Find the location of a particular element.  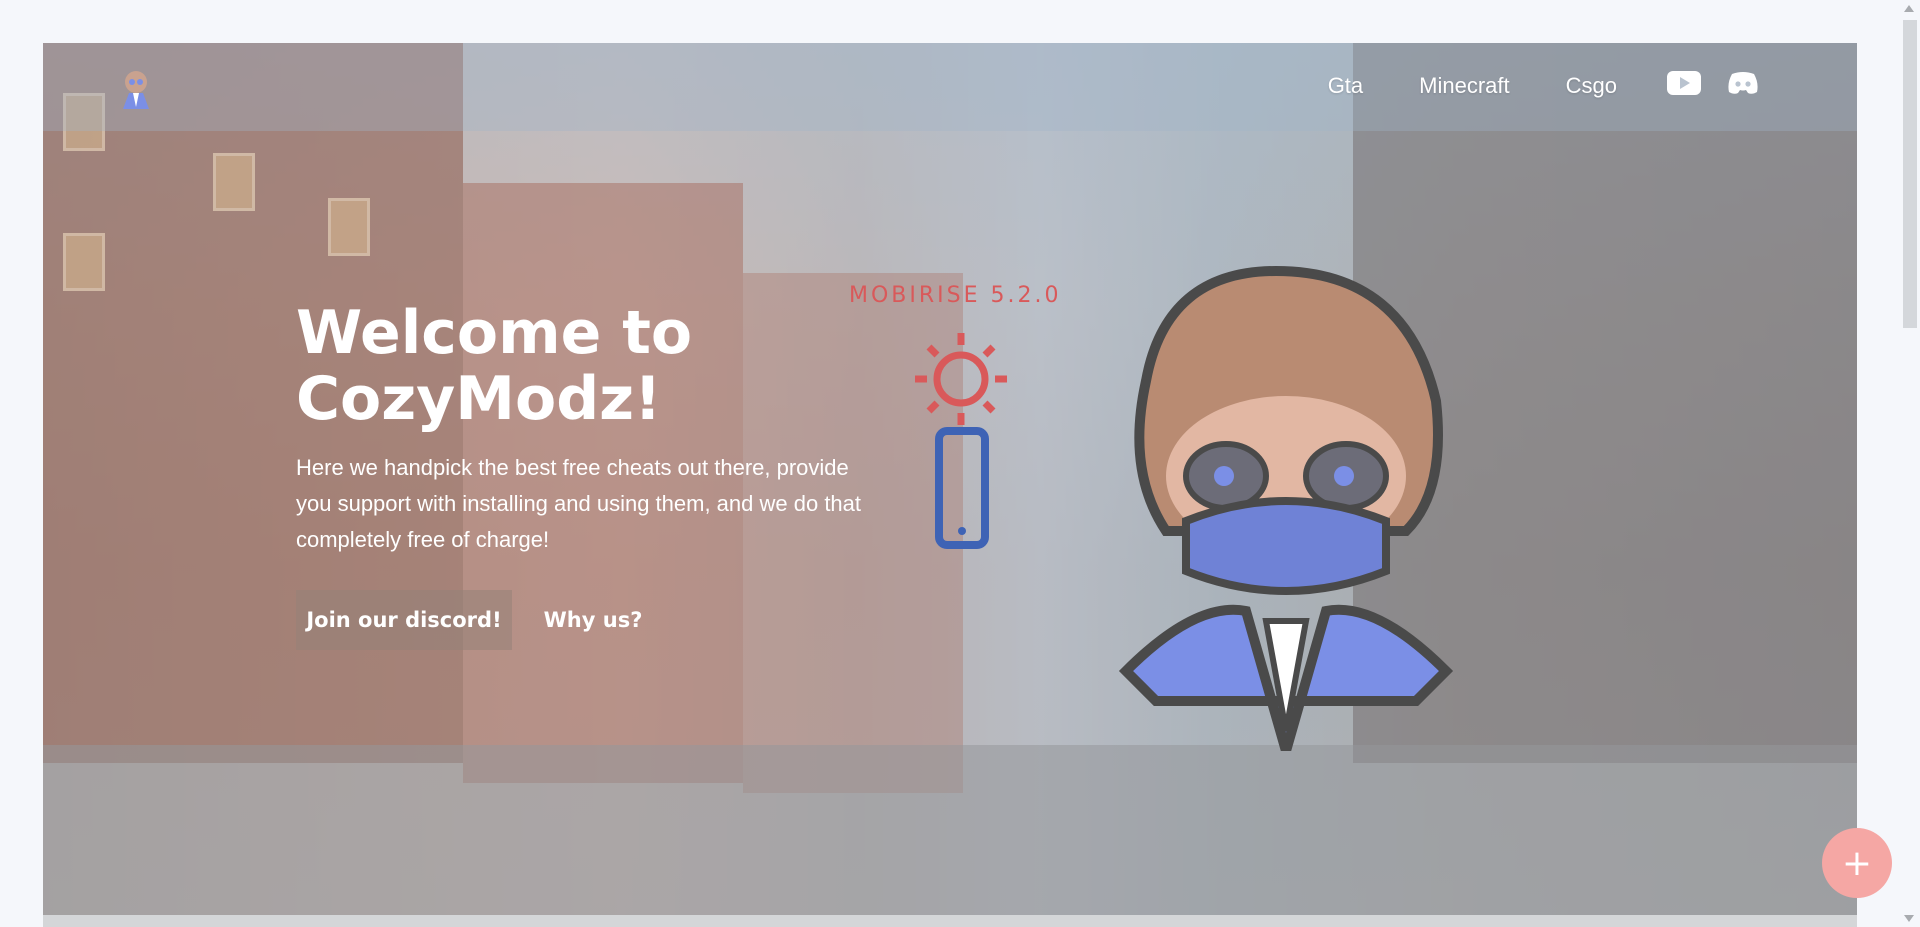

nav-links: Gta Minecraft Csgo is located at coordinates (1472, 86).